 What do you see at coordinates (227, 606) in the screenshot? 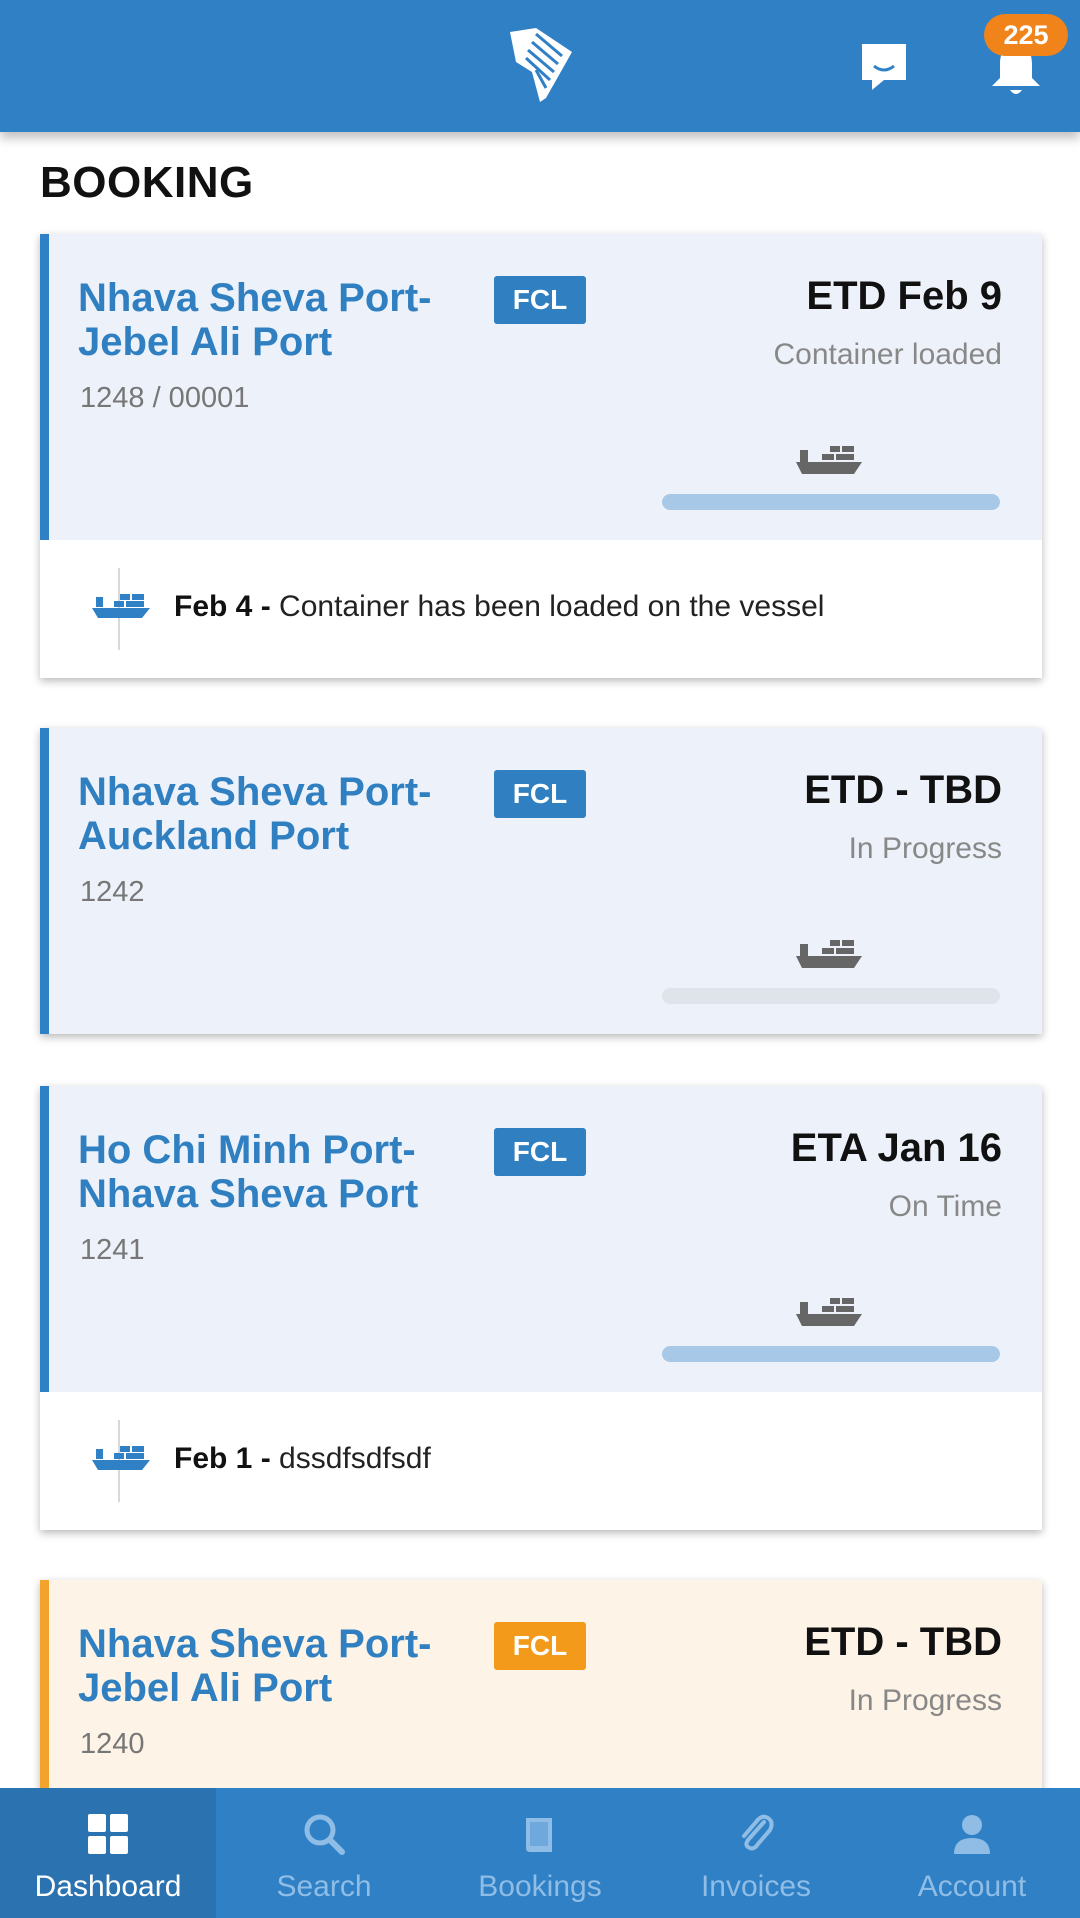
I see `event-date: Feb 4 -` at bounding box center [227, 606].